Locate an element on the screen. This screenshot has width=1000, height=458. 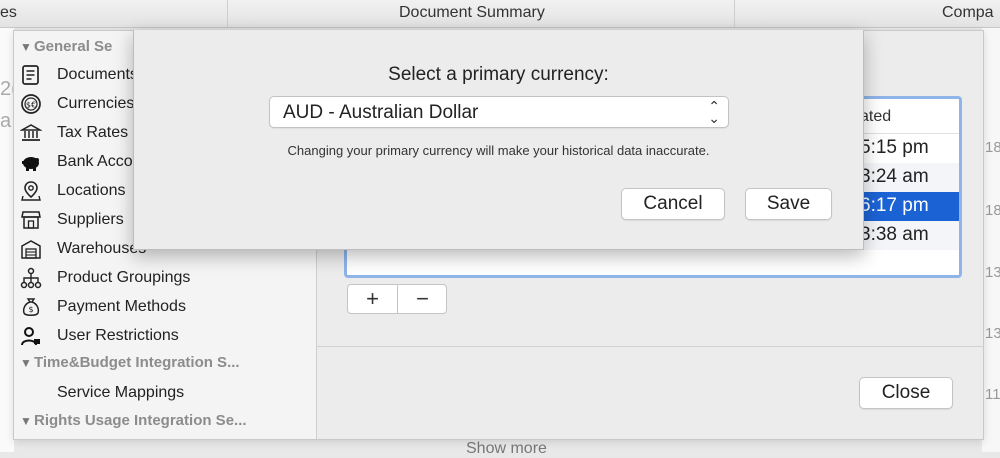
bank-icon is located at coordinates (31, 132).